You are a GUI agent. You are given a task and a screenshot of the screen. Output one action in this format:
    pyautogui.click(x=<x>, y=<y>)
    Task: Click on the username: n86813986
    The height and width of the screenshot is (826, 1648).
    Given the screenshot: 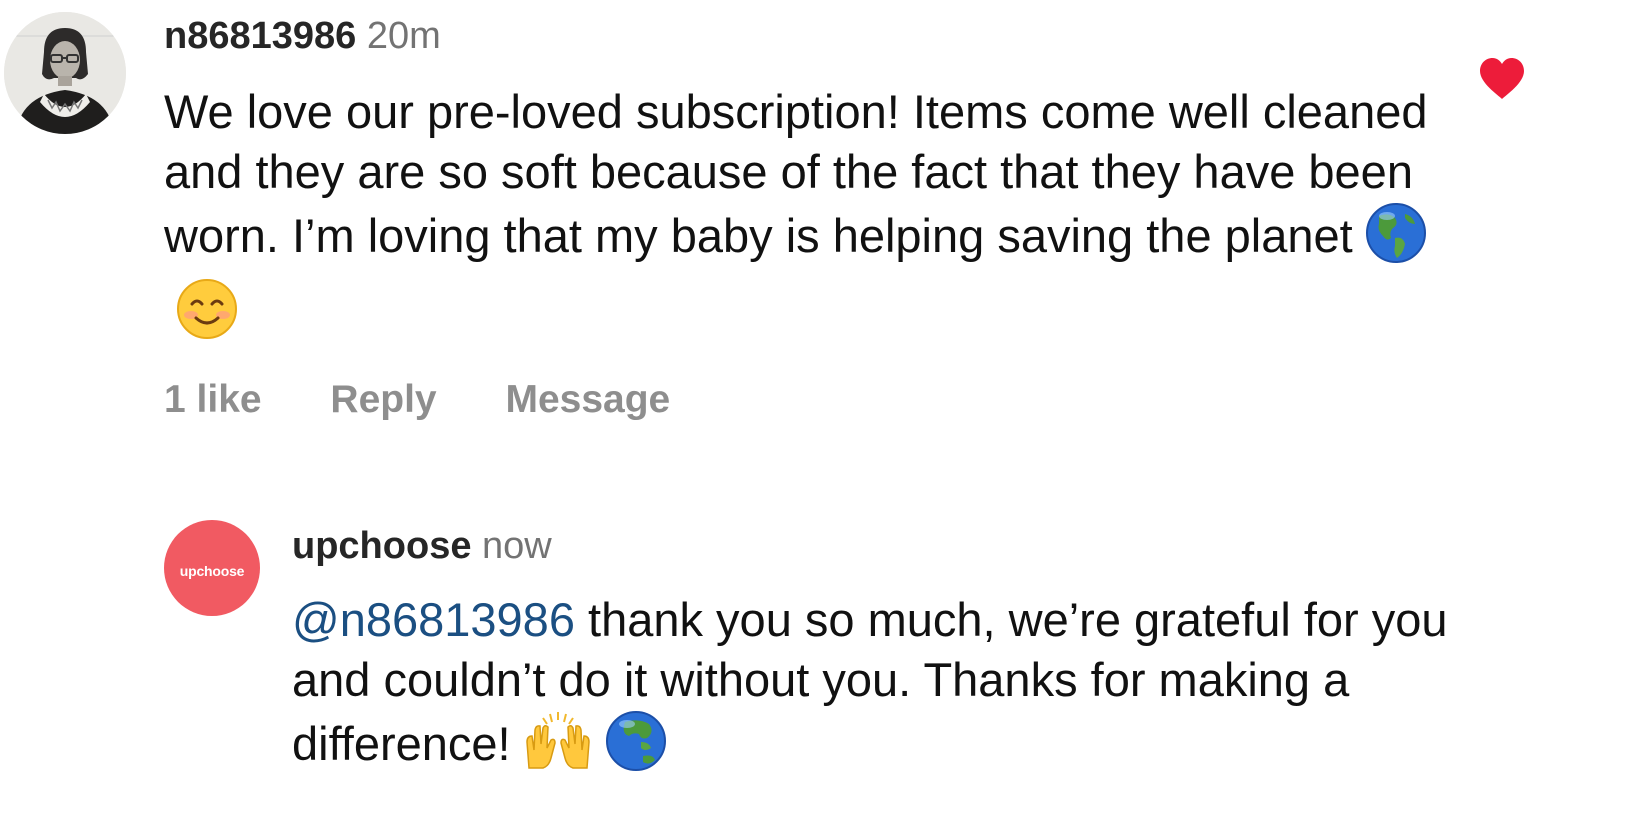 What is the action you would take?
    pyautogui.click(x=260, y=36)
    